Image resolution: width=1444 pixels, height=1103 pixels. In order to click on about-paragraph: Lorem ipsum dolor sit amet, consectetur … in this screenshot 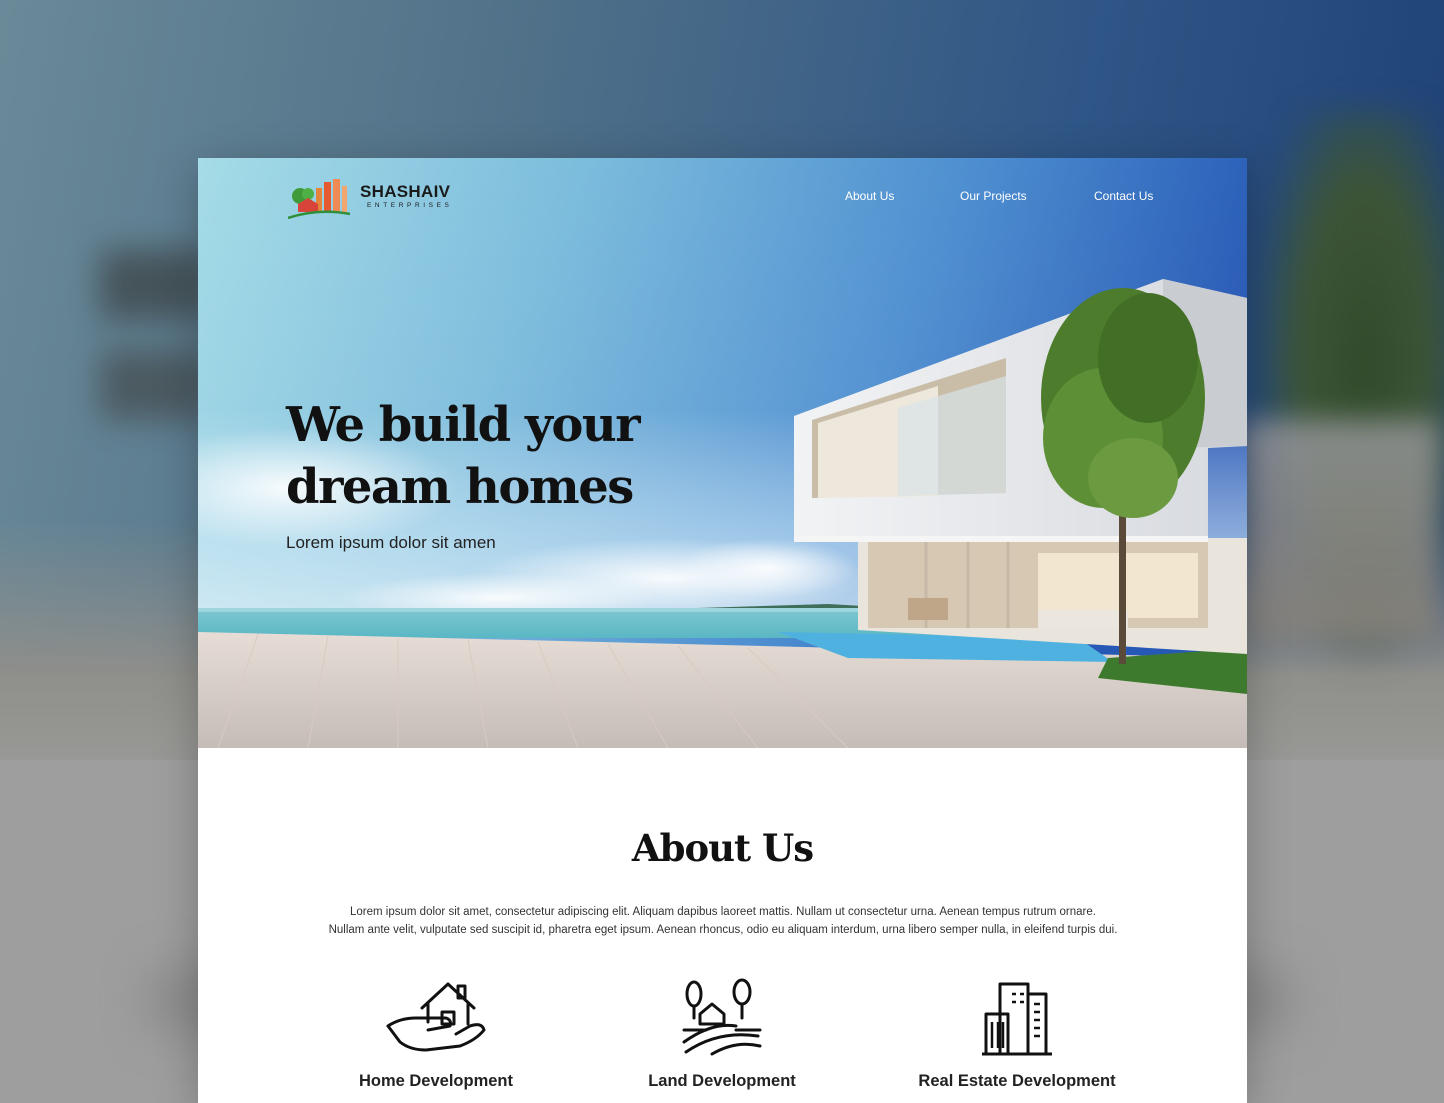, I will do `click(723, 921)`.